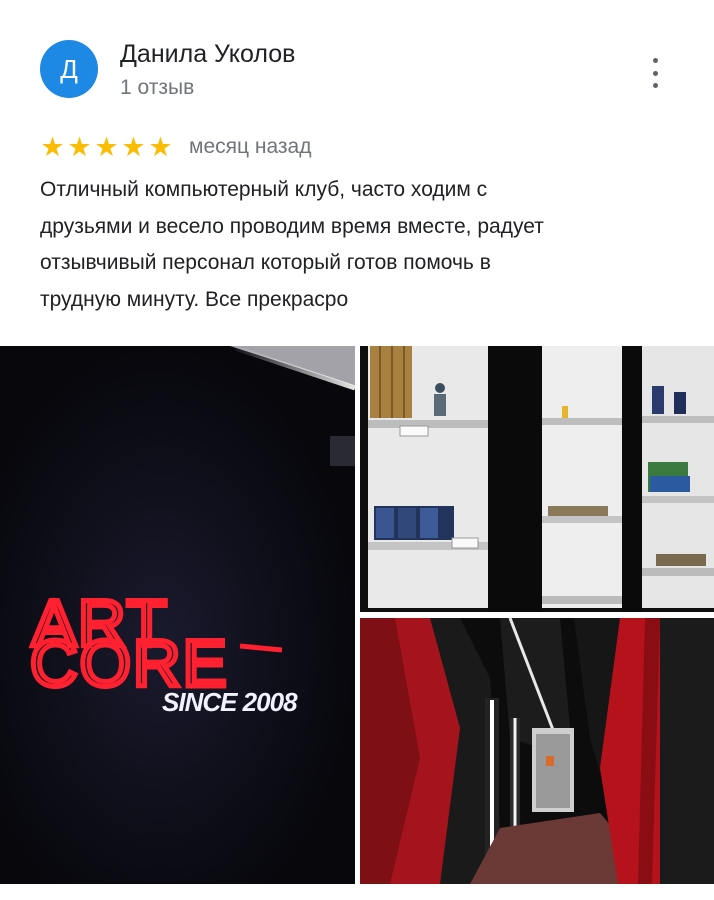 Image resolution: width=714 pixels, height=900 pixels. Describe the element at coordinates (207, 54) in the screenshot. I see `author-name: Данила Уколов` at that location.